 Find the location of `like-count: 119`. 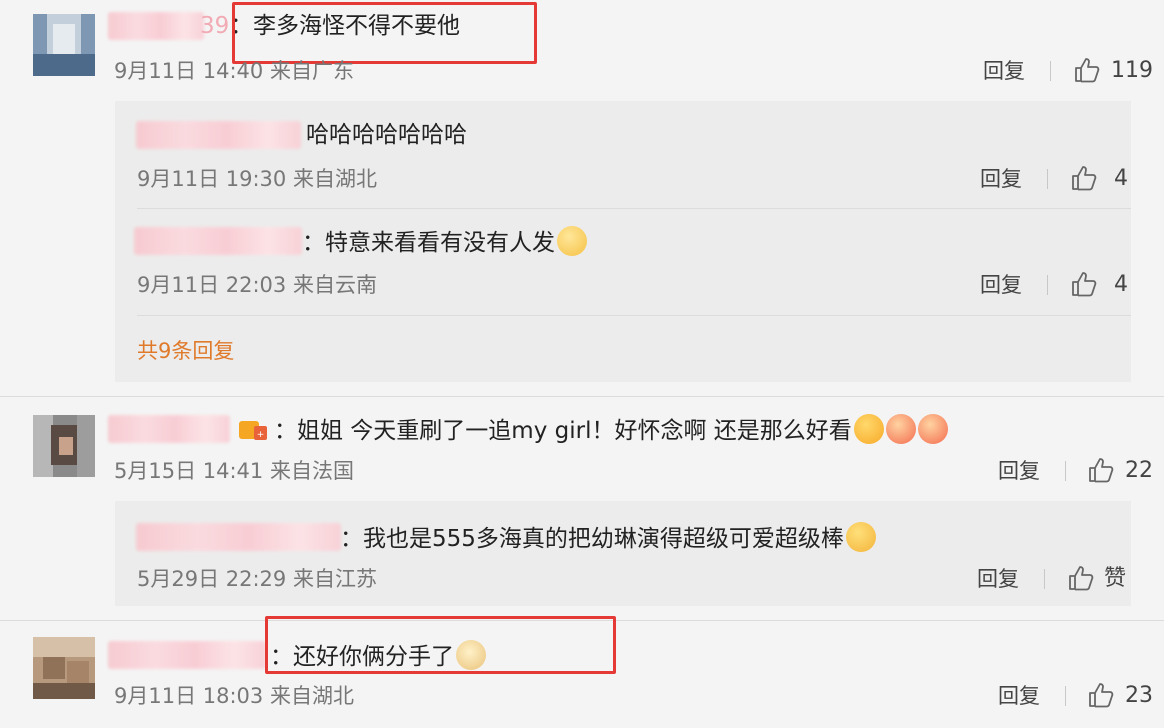

like-count: 119 is located at coordinates (1132, 70).